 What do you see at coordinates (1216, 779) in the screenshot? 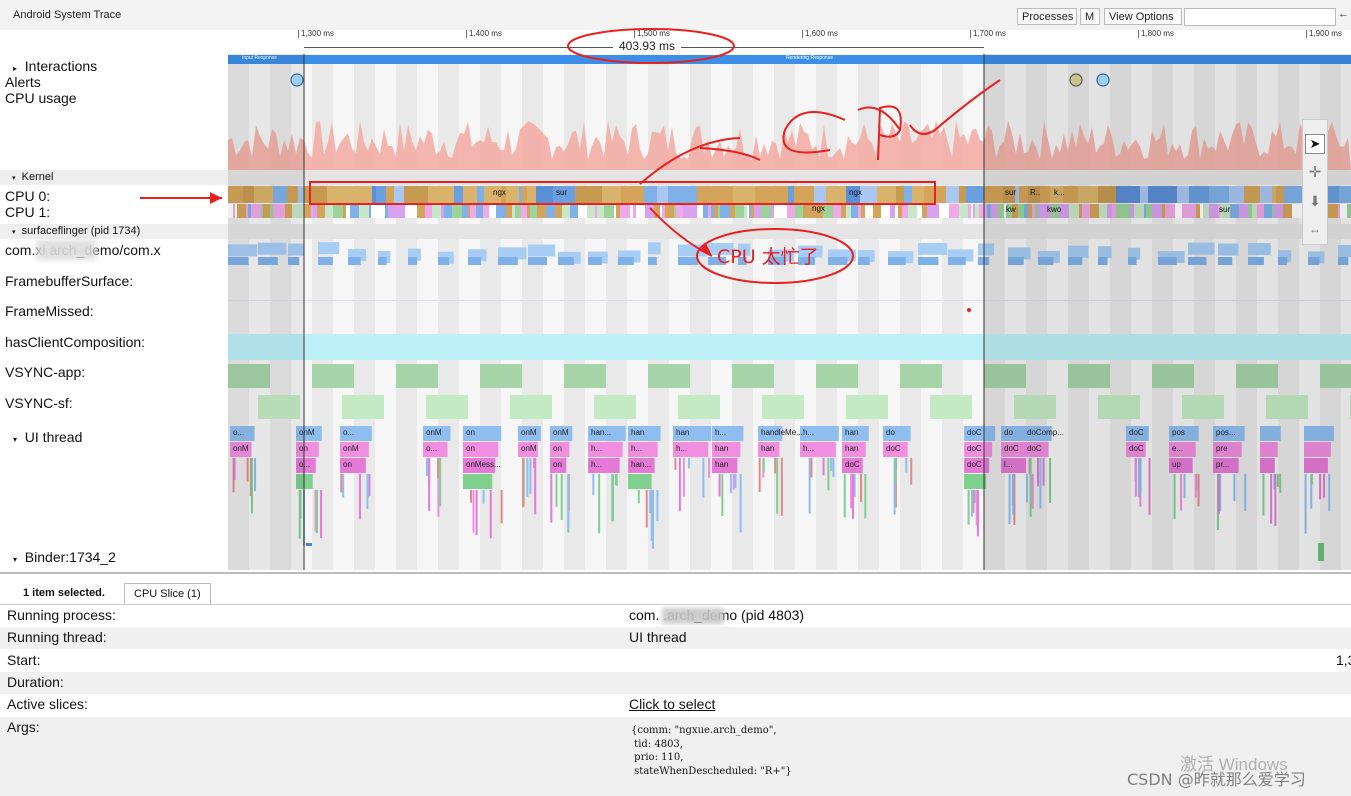
I see `csdn-watermark: CSDN @昨就那么爱学习` at bounding box center [1216, 779].